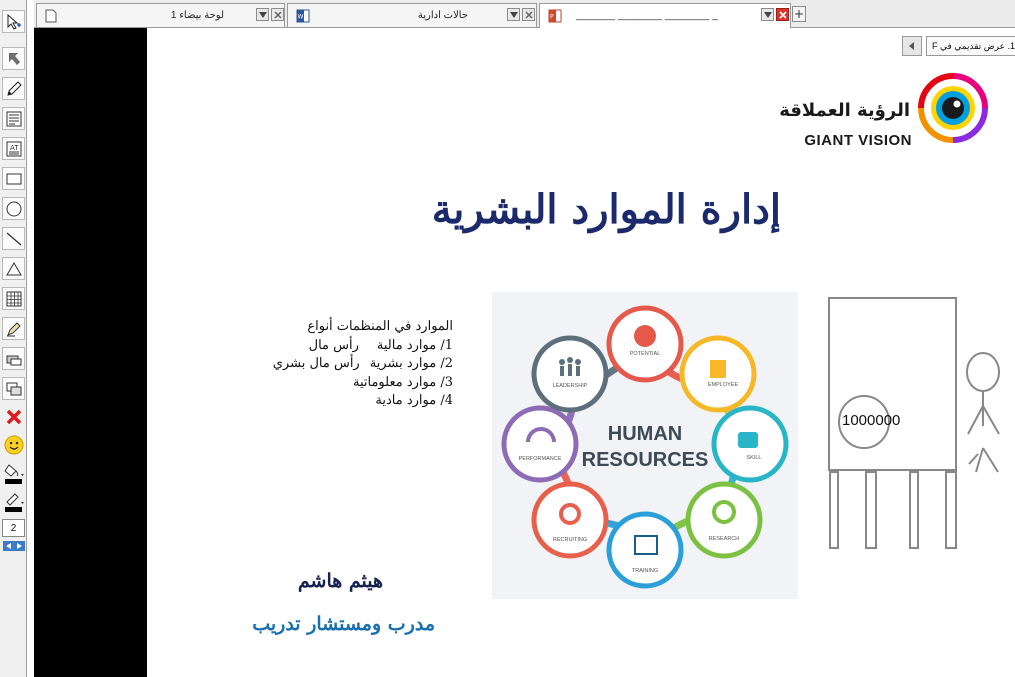 The image size is (1015, 677). I want to click on rectangle-icon, so click(13, 178).